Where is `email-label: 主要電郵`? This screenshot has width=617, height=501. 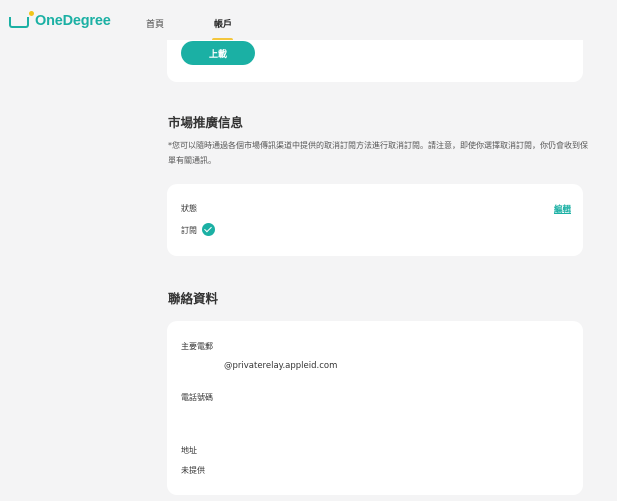
email-label: 主要電郵 is located at coordinates (197, 346).